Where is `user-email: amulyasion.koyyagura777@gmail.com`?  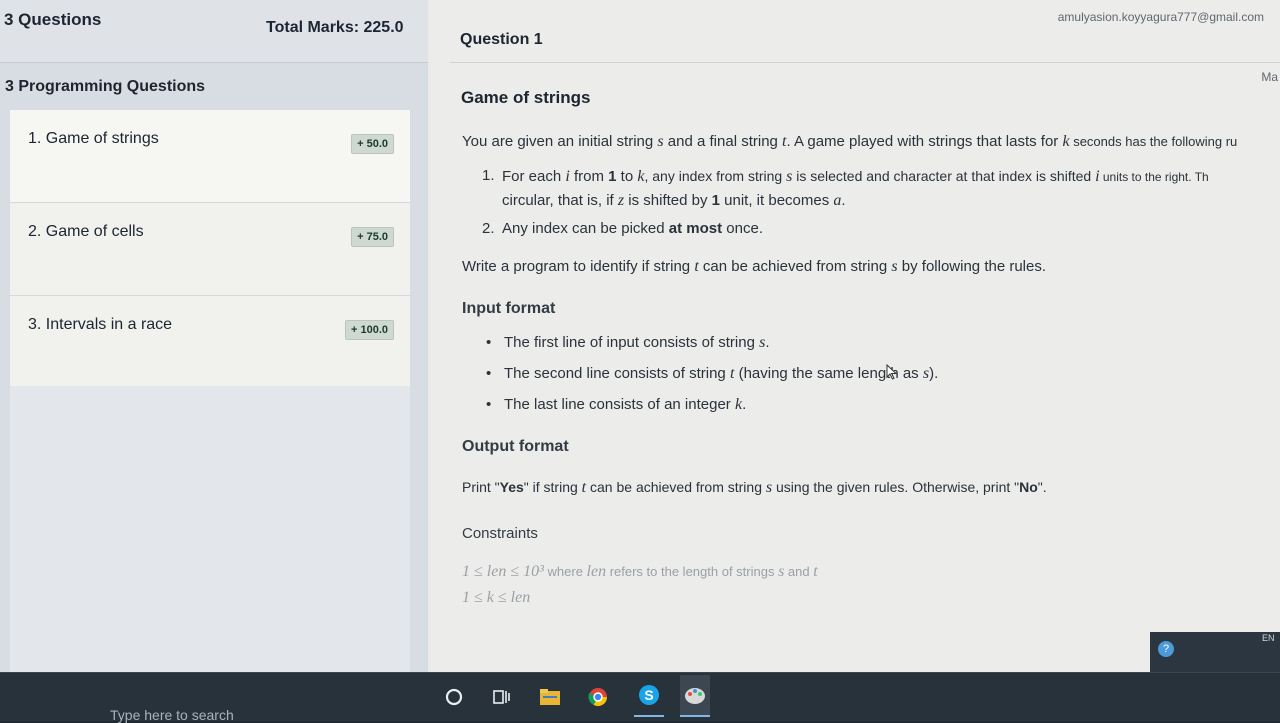
user-email: amulyasion.koyyagura777@gmail.com is located at coordinates (1160, 17).